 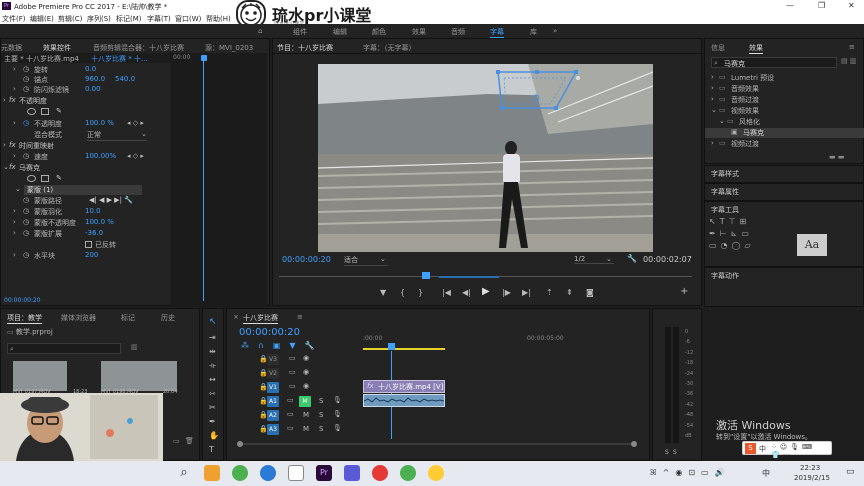 What do you see at coordinates (389, 48) in the screenshot?
I see `tab-captions: 字幕：（无字幕）` at bounding box center [389, 48].